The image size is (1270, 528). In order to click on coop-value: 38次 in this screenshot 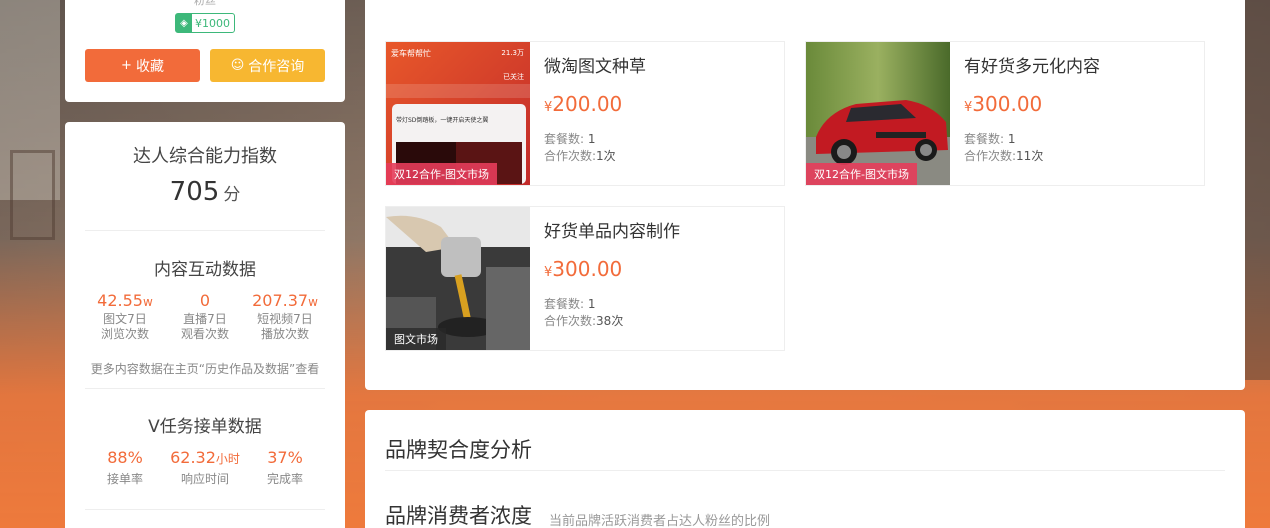, I will do `click(610, 321)`.